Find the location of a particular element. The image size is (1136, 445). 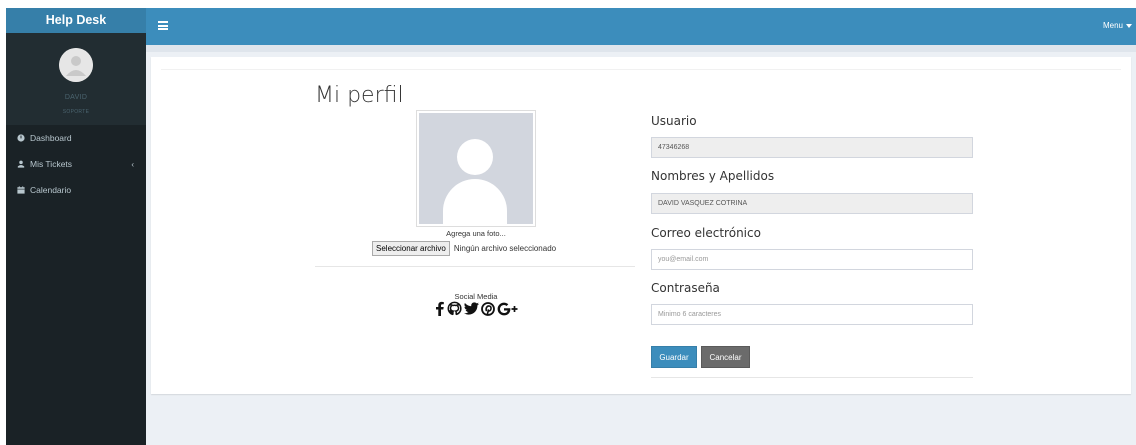

file-status: Ningún archivo seleccionado is located at coordinates (505, 248).